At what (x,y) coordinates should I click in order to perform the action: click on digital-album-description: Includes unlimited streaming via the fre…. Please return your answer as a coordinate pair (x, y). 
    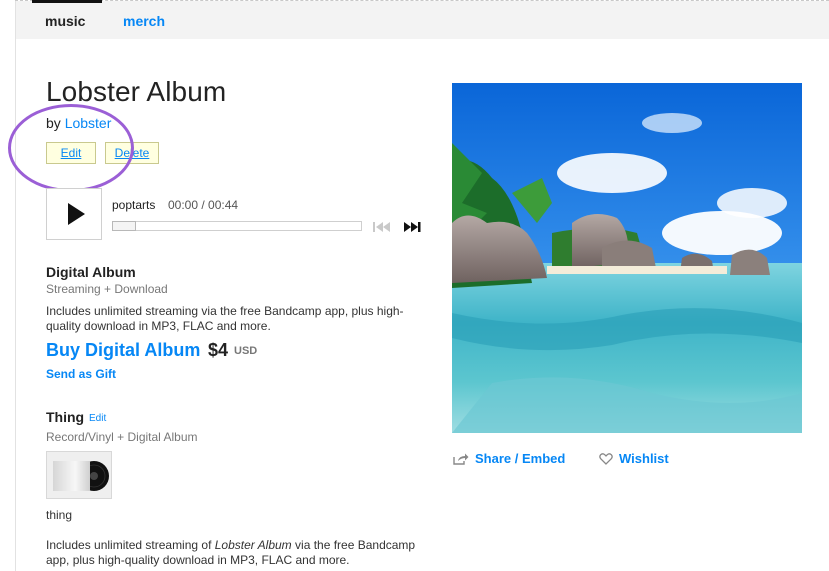
    Looking at the image, I should click on (225, 318).